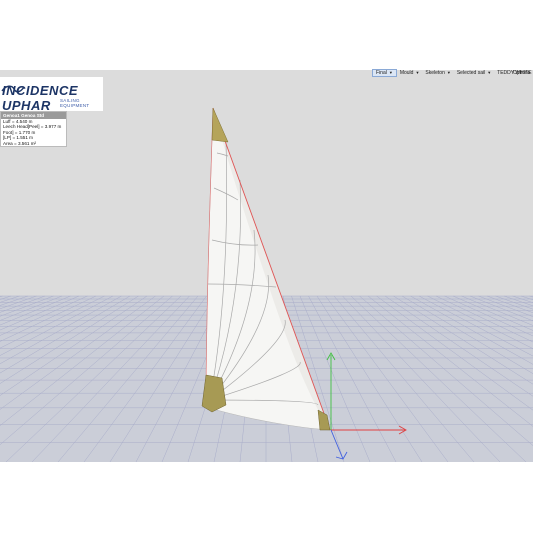 The width and height of the screenshot is (533, 533). What do you see at coordinates (435, 72) in the screenshot?
I see `toolbar-skeleton-label: Skeleton` at bounding box center [435, 72].